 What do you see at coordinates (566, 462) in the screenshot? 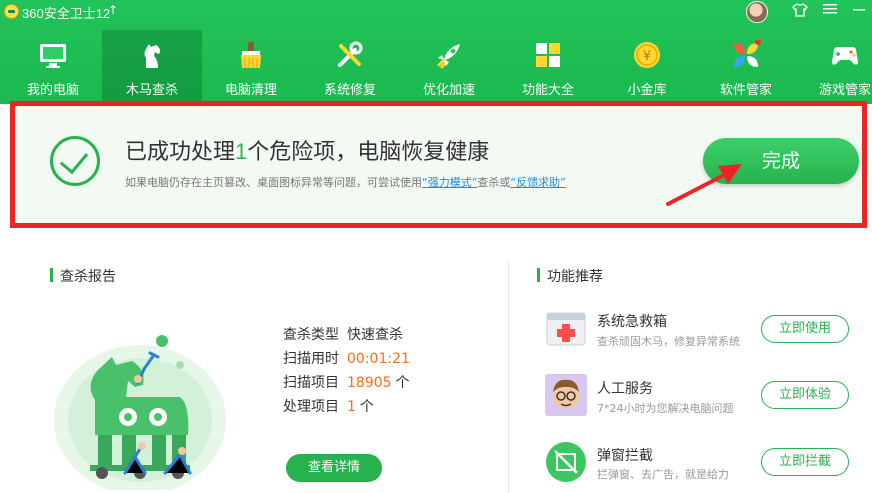
I see `popup-block-icon` at bounding box center [566, 462].